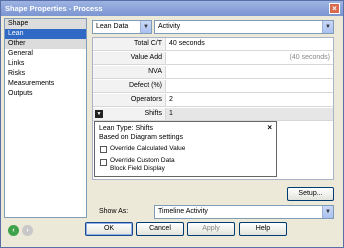 This screenshot has width=344, height=248. I want to click on show-as-value: Timeline Activity, so click(183, 211).